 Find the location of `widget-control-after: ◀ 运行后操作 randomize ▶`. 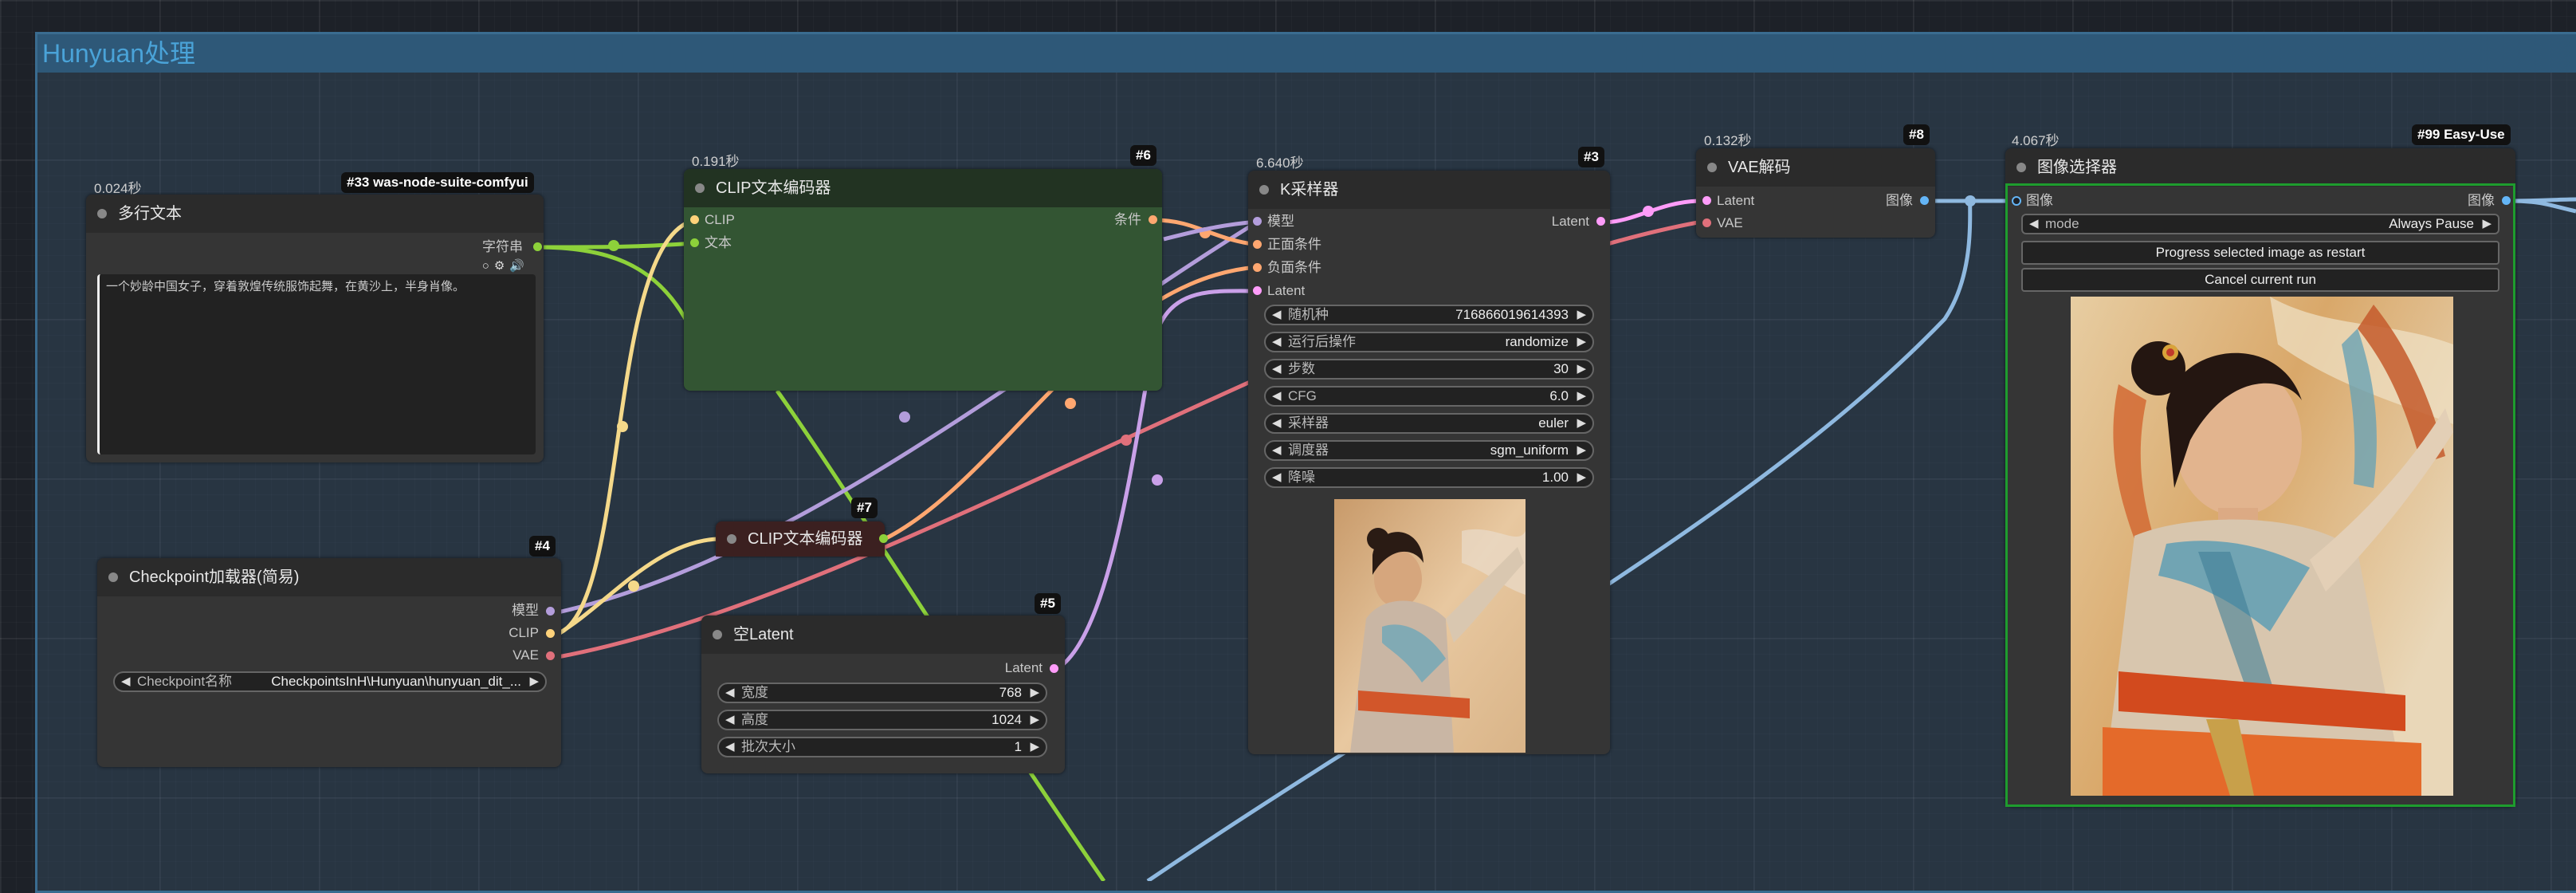

widget-control-after: ◀ 运行后操作 randomize ▶ is located at coordinates (1429, 342).